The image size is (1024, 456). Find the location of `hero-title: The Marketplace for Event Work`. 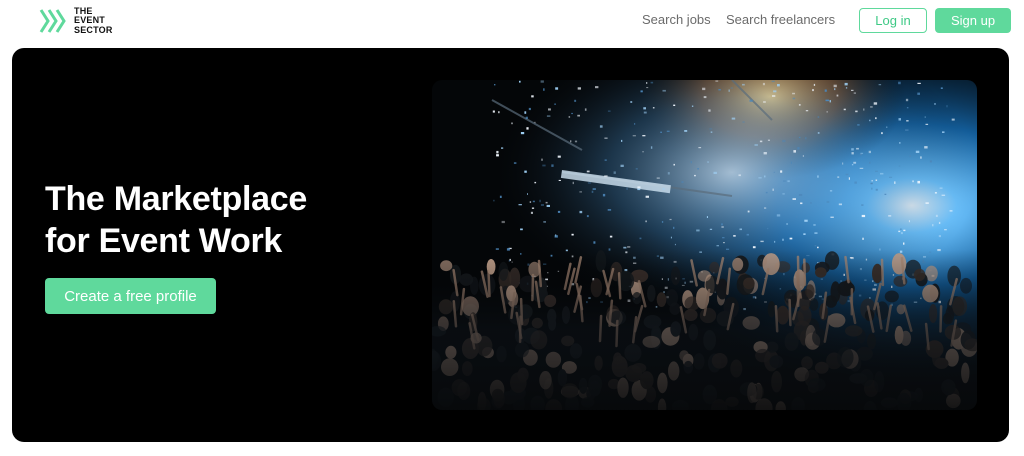

hero-title: The Marketplace for Event Work is located at coordinates (176, 220).